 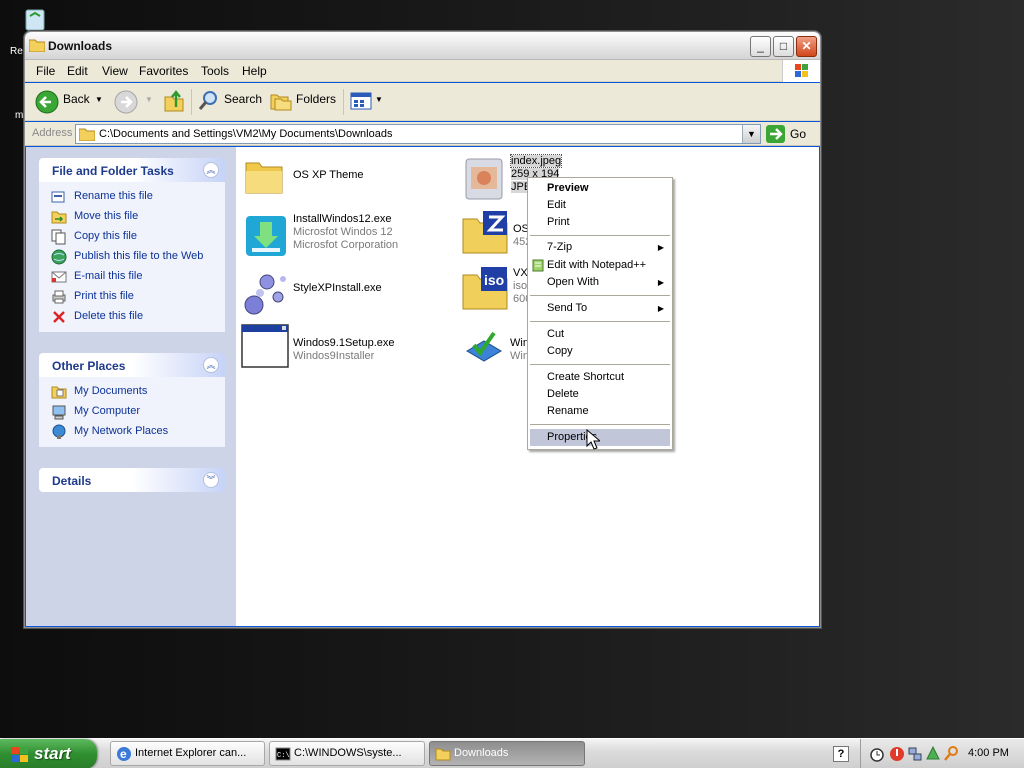 What do you see at coordinates (801, 71) in the screenshot?
I see `windows-flag-icon` at bounding box center [801, 71].